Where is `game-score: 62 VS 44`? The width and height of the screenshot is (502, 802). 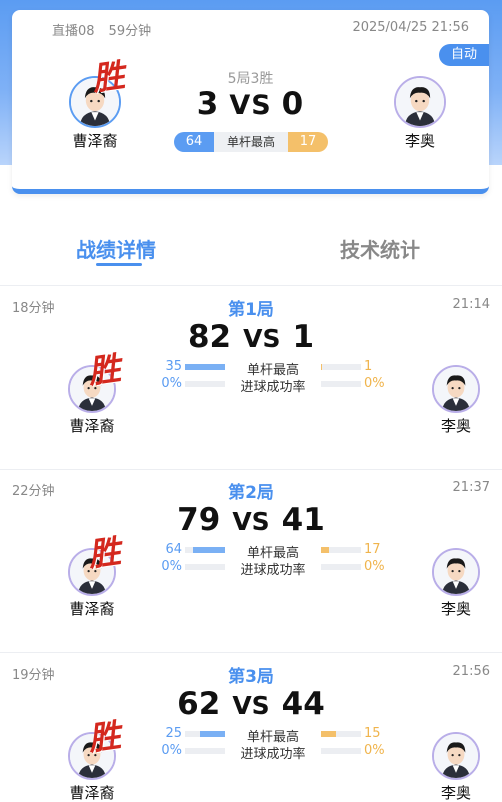 game-score: 62 VS 44 is located at coordinates (251, 704).